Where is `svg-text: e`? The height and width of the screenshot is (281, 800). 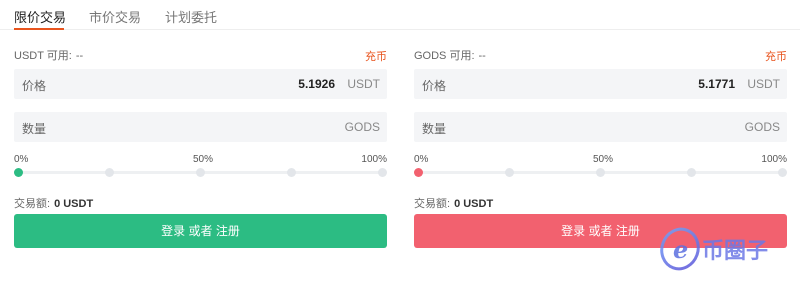 svg-text: e is located at coordinates (680, 249).